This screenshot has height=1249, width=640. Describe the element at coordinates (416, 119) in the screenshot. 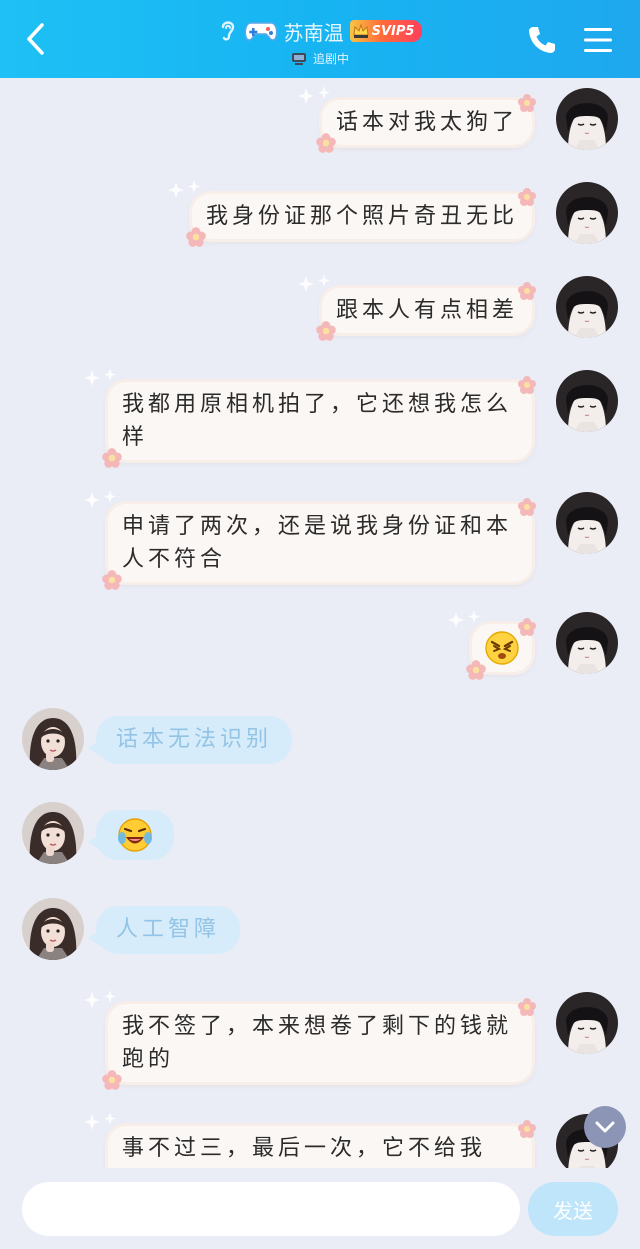

I see `my-message-bubble: 话本对我太狗了` at that location.